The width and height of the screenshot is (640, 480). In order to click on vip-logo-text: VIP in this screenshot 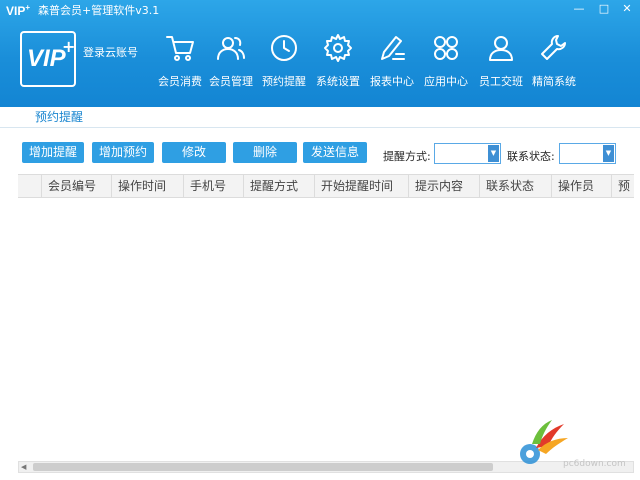, I will do `click(46, 58)`.